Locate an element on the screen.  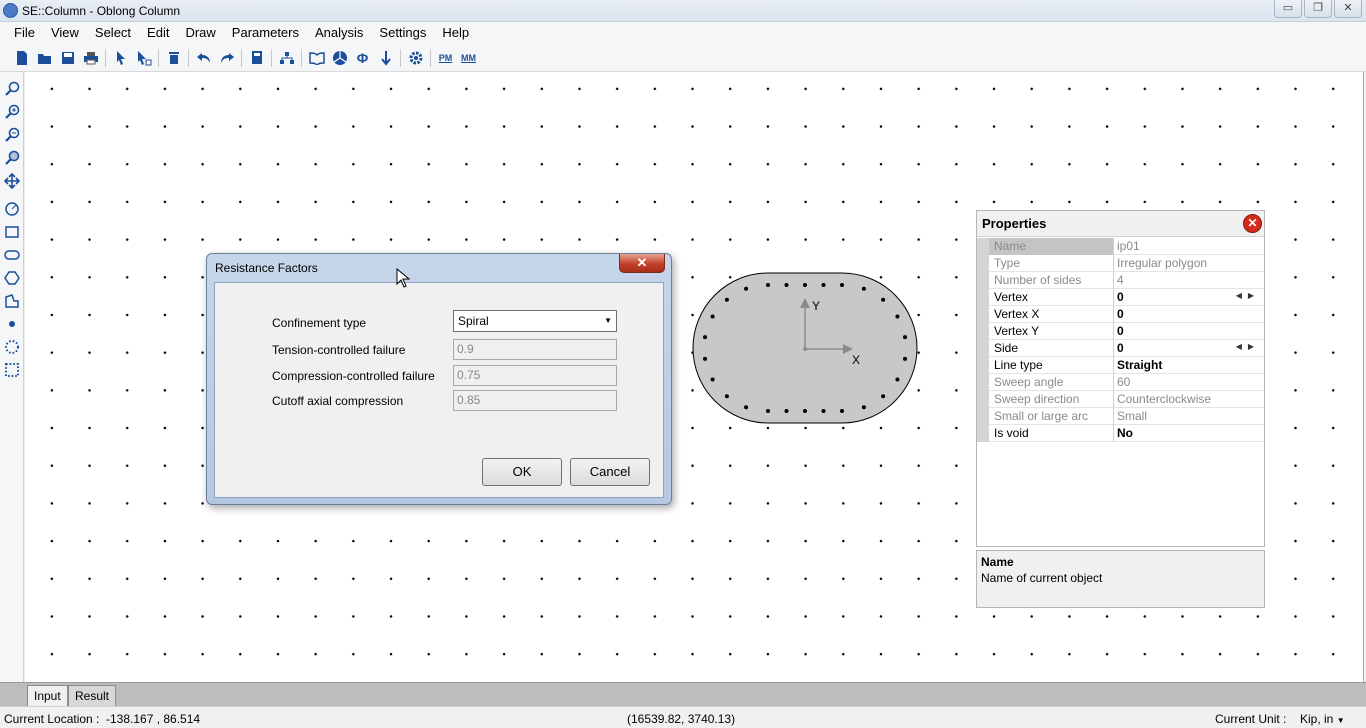
prop-row-small-or-large-arc: Small or large arc Small is located at coordinates (1120, 416).